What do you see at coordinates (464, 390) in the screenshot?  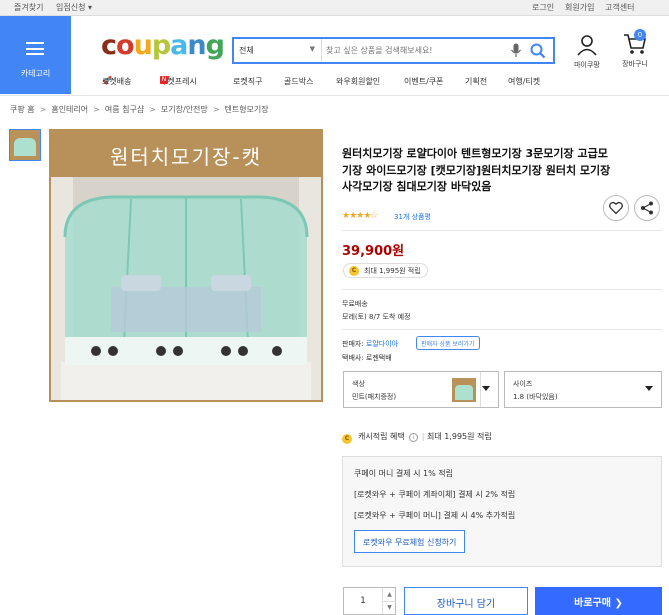 I see `color-option-thumbnail` at bounding box center [464, 390].